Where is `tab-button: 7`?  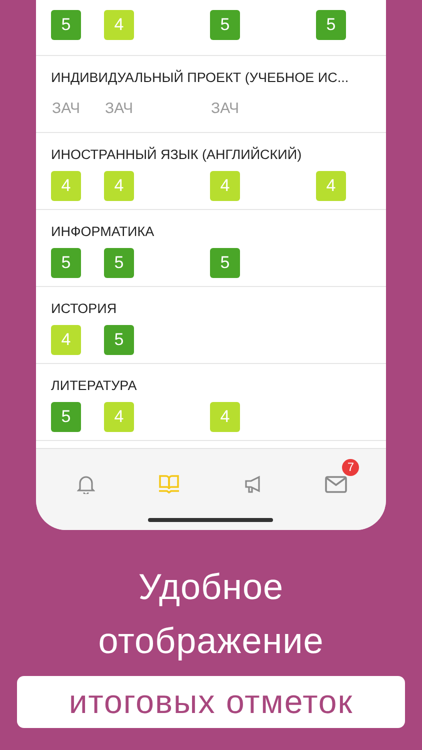
tab-button: 7 is located at coordinates (336, 479).